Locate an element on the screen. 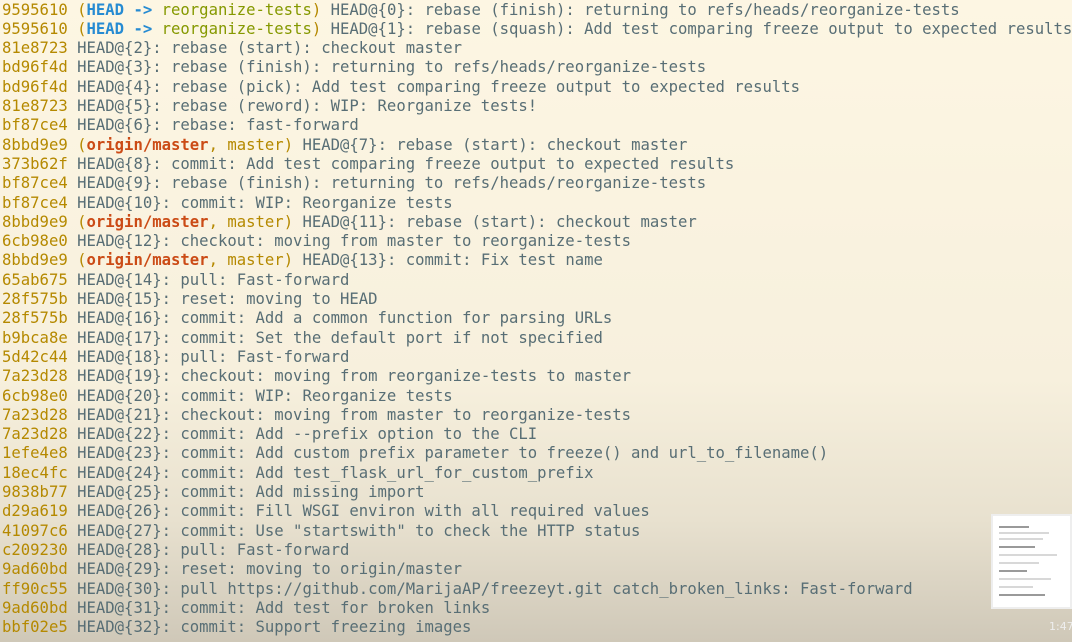  reflog-line: bf87ce4 HEAD@{6}: rebase: fast-forward is located at coordinates (180, 125).